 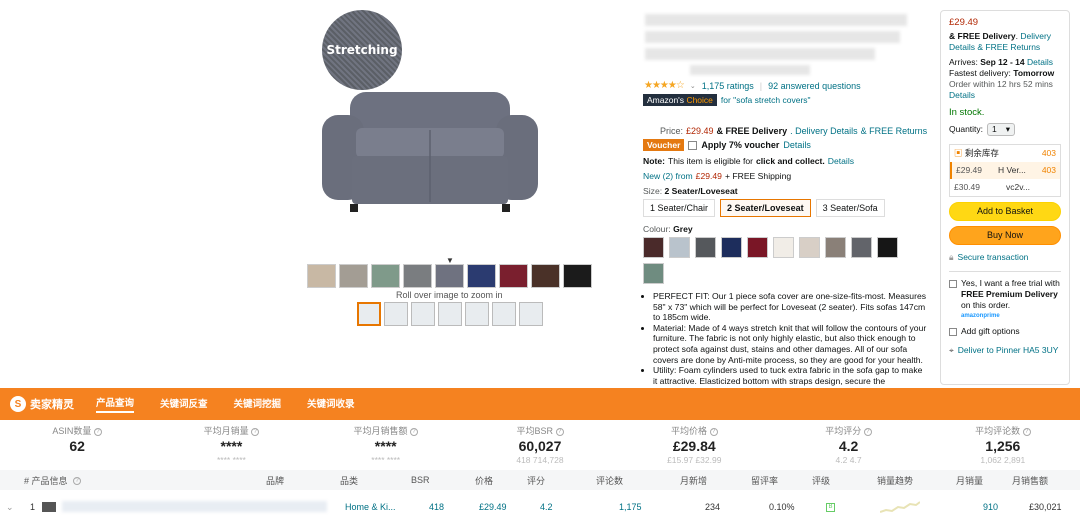 What do you see at coordinates (728, 86) in the screenshot?
I see `ratings-link: 1,175 ratings` at bounding box center [728, 86].